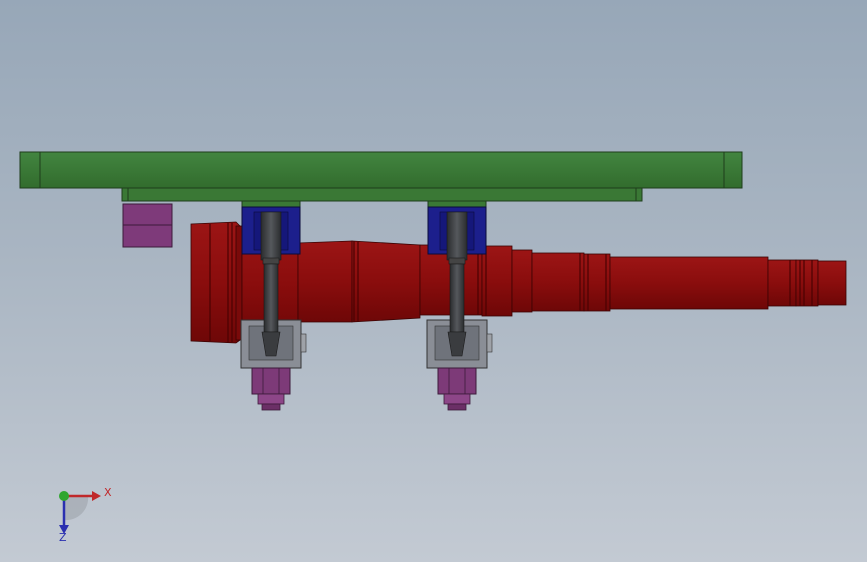 The height and width of the screenshot is (562, 867). What do you see at coordinates (457, 389) in the screenshot?
I see `hex-nut-right` at bounding box center [457, 389].